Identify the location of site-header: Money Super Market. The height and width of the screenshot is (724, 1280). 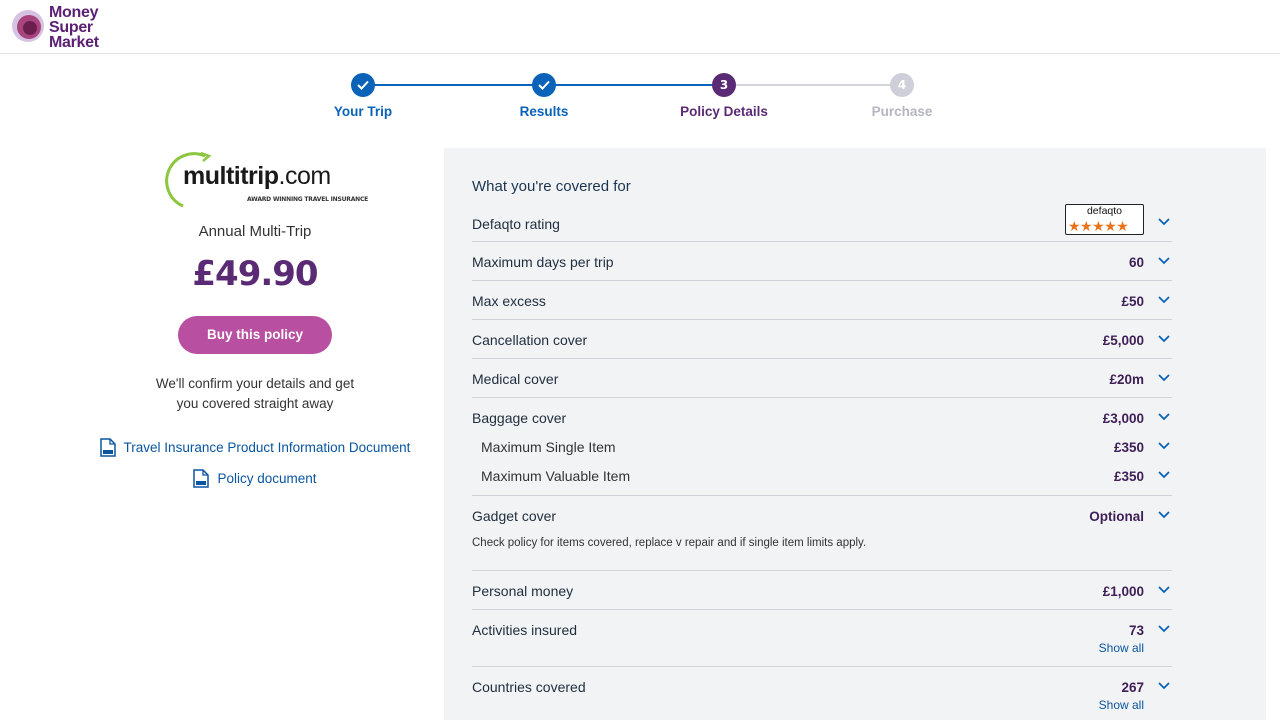
(640, 27).